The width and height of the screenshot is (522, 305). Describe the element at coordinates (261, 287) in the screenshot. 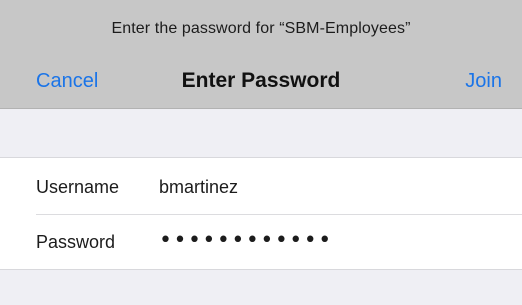

I see `bottom-spacer` at that location.